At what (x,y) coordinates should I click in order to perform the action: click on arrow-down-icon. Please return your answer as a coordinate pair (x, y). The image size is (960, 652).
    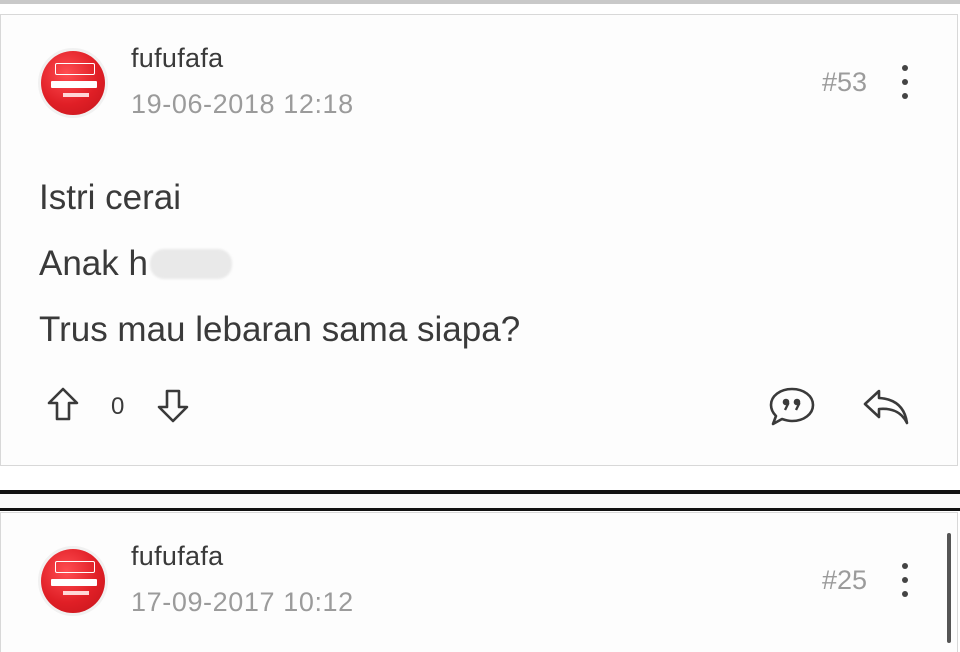
    Looking at the image, I should click on (173, 405).